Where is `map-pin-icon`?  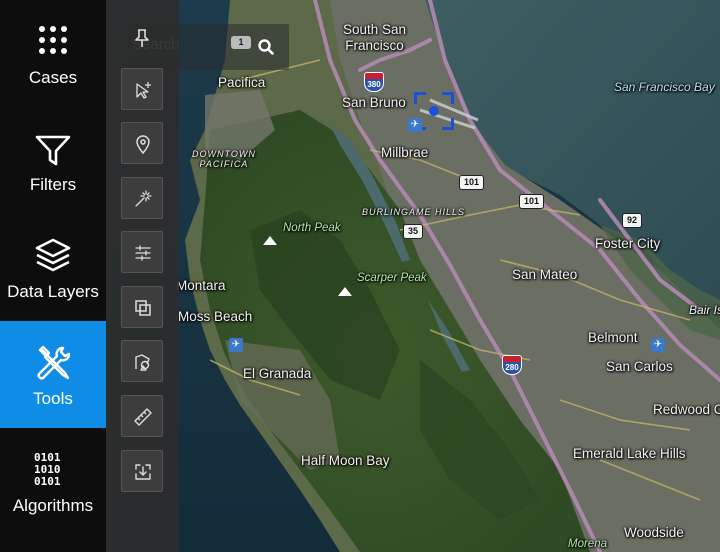
map-pin-icon is located at coordinates (143, 144).